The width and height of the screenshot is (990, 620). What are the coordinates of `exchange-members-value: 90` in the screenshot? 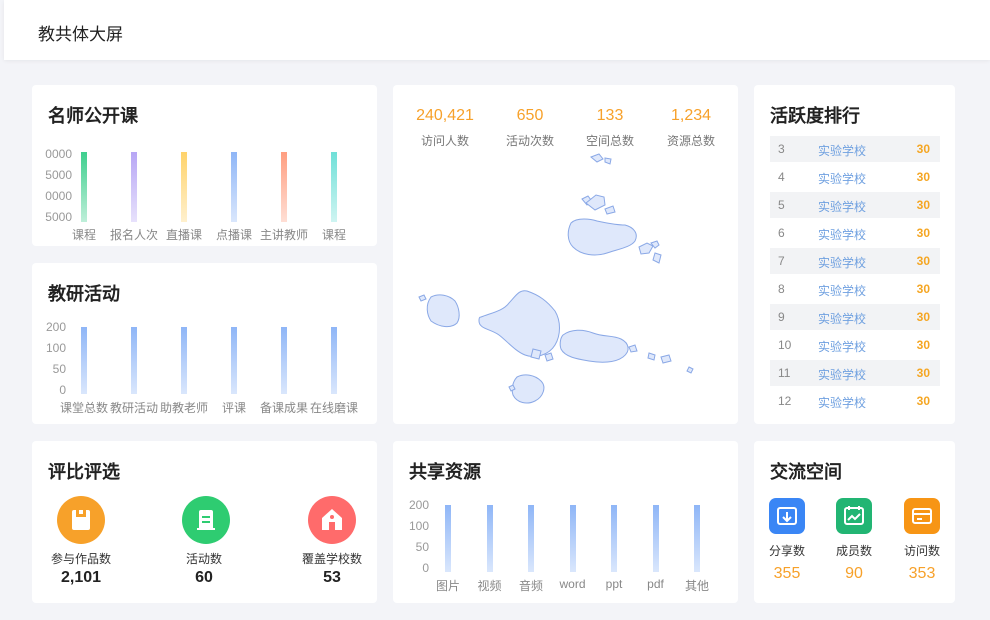 It's located at (854, 573).